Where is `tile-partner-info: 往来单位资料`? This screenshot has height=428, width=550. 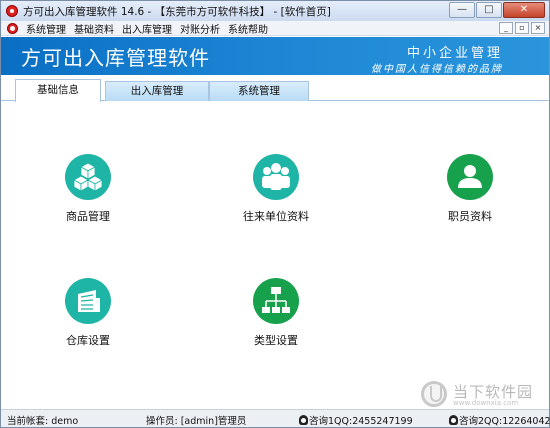 tile-partner-info: 往来单位资料 is located at coordinates (276, 189).